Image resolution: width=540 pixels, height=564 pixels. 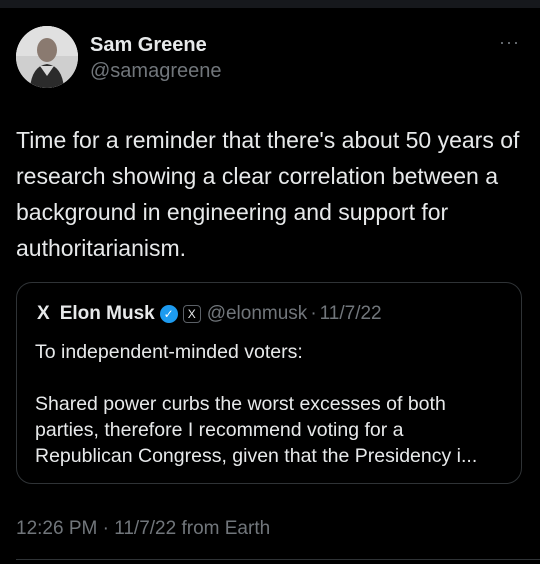 I want to click on verified-badge-icon: ✓, so click(x=168, y=314).